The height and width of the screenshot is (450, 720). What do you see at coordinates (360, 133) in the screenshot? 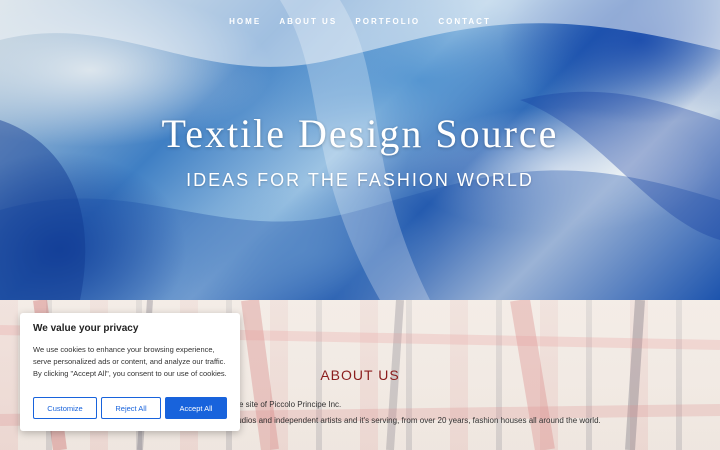
I see `hero-title: Textile Design Source` at bounding box center [360, 133].